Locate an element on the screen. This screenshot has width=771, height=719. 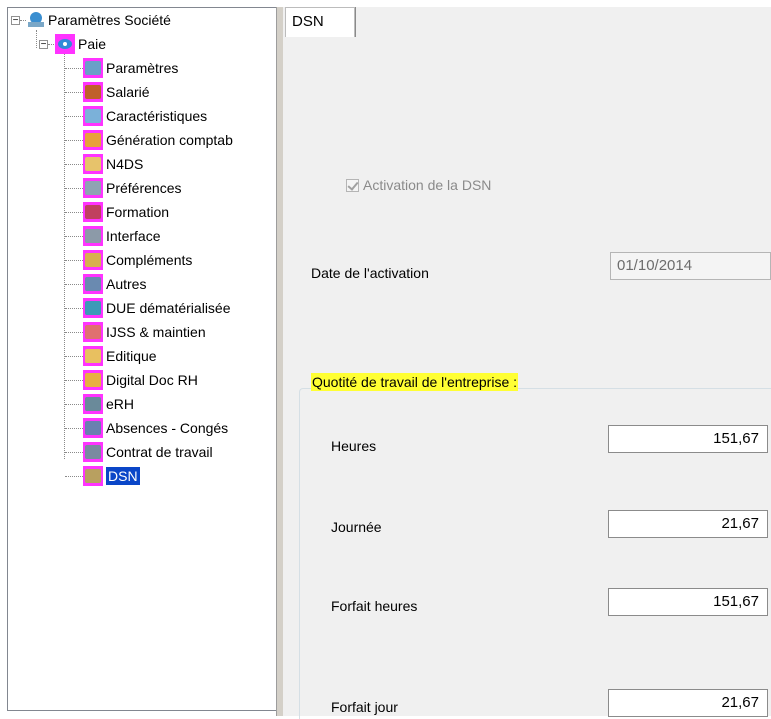
activation-checkbox-row: Activation de la DSN is located at coordinates (418, 185).